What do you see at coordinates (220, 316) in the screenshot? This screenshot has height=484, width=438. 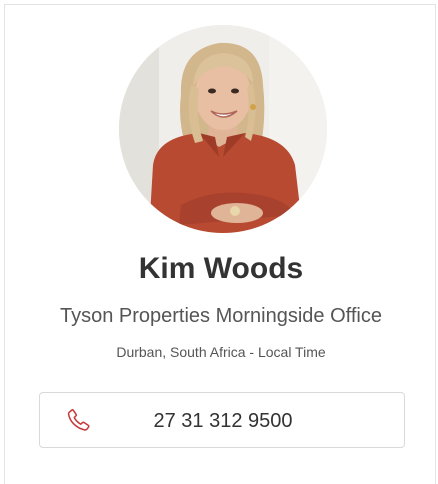 I see `agent-office: Tyson Properties Morningside Office` at bounding box center [220, 316].